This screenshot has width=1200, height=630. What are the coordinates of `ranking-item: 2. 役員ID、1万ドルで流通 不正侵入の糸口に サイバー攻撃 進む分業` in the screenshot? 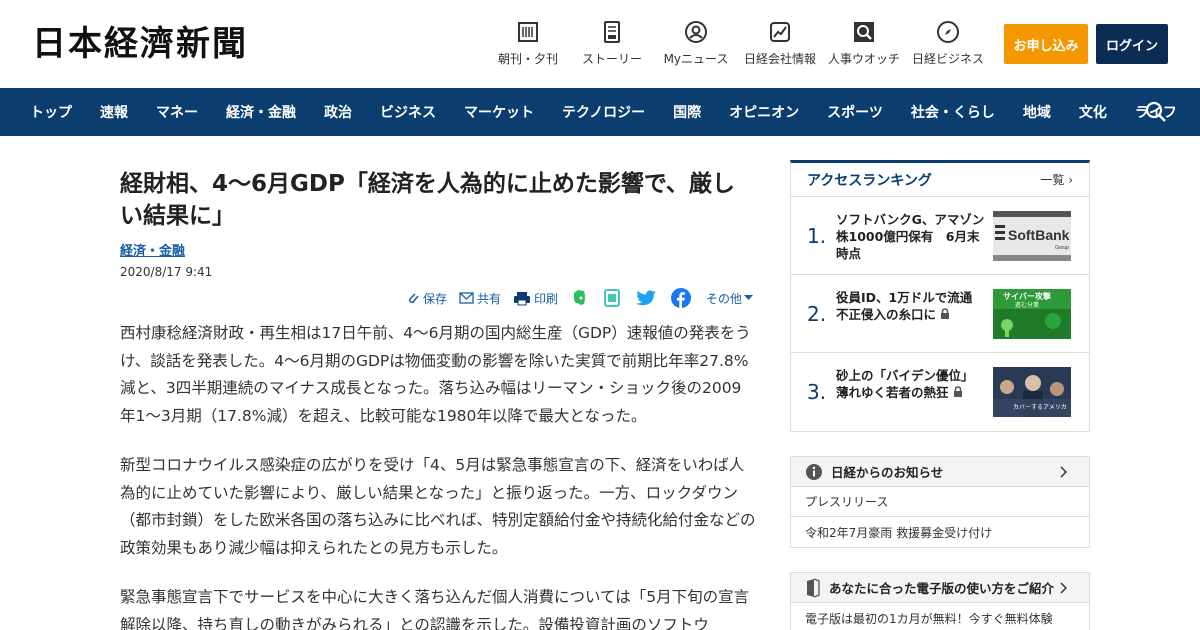 It's located at (940, 314).